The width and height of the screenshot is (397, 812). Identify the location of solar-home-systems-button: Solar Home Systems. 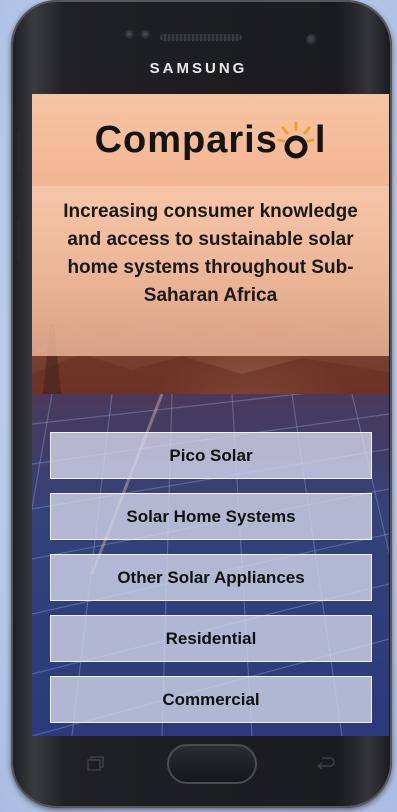
(211, 516).